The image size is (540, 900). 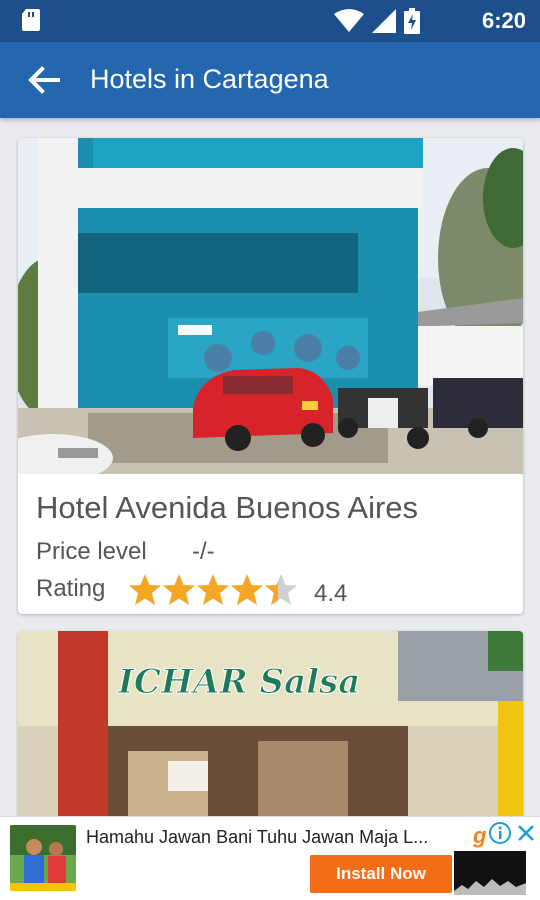 What do you see at coordinates (503, 20) in the screenshot?
I see `status-time: 6:20` at bounding box center [503, 20].